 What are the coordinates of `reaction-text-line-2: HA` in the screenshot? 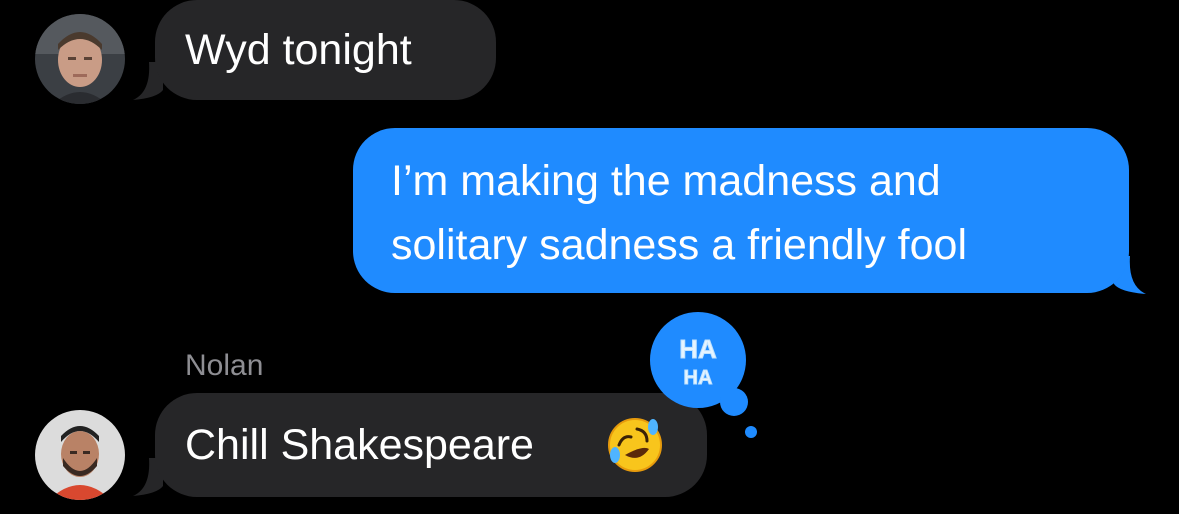 It's located at (698, 378).